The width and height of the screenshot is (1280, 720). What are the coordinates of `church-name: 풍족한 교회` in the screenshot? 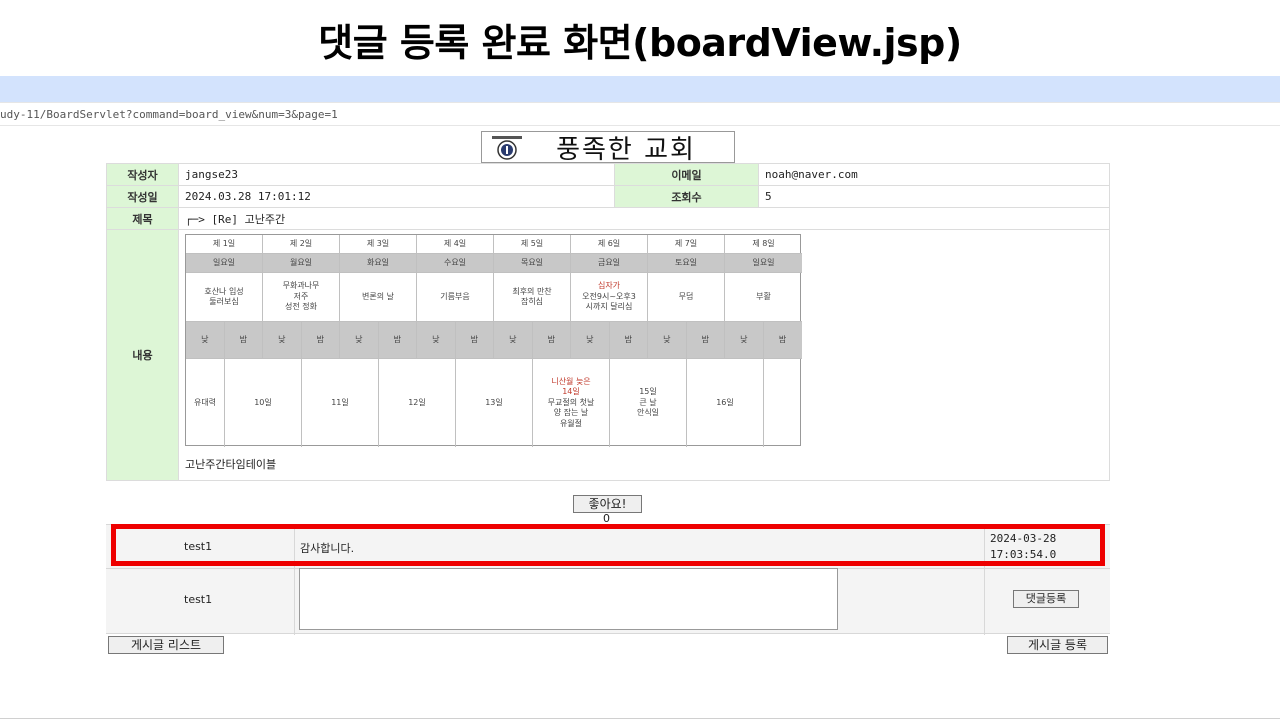 It's located at (626, 149).